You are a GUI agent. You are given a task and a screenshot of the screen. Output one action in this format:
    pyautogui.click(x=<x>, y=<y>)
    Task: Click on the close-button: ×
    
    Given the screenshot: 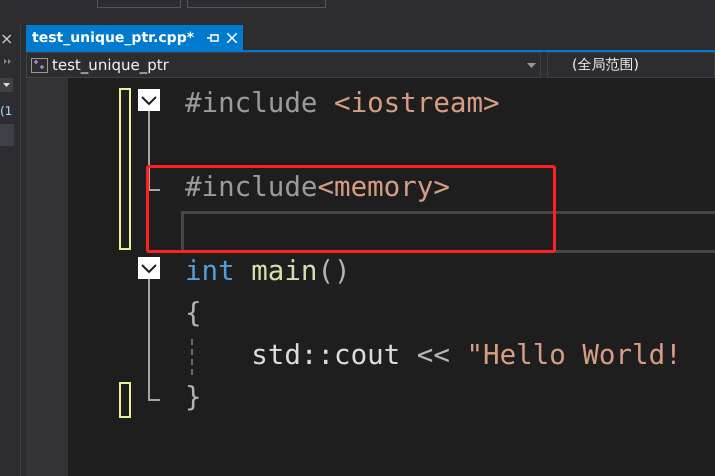 What is the action you would take?
    pyautogui.click(x=7, y=39)
    